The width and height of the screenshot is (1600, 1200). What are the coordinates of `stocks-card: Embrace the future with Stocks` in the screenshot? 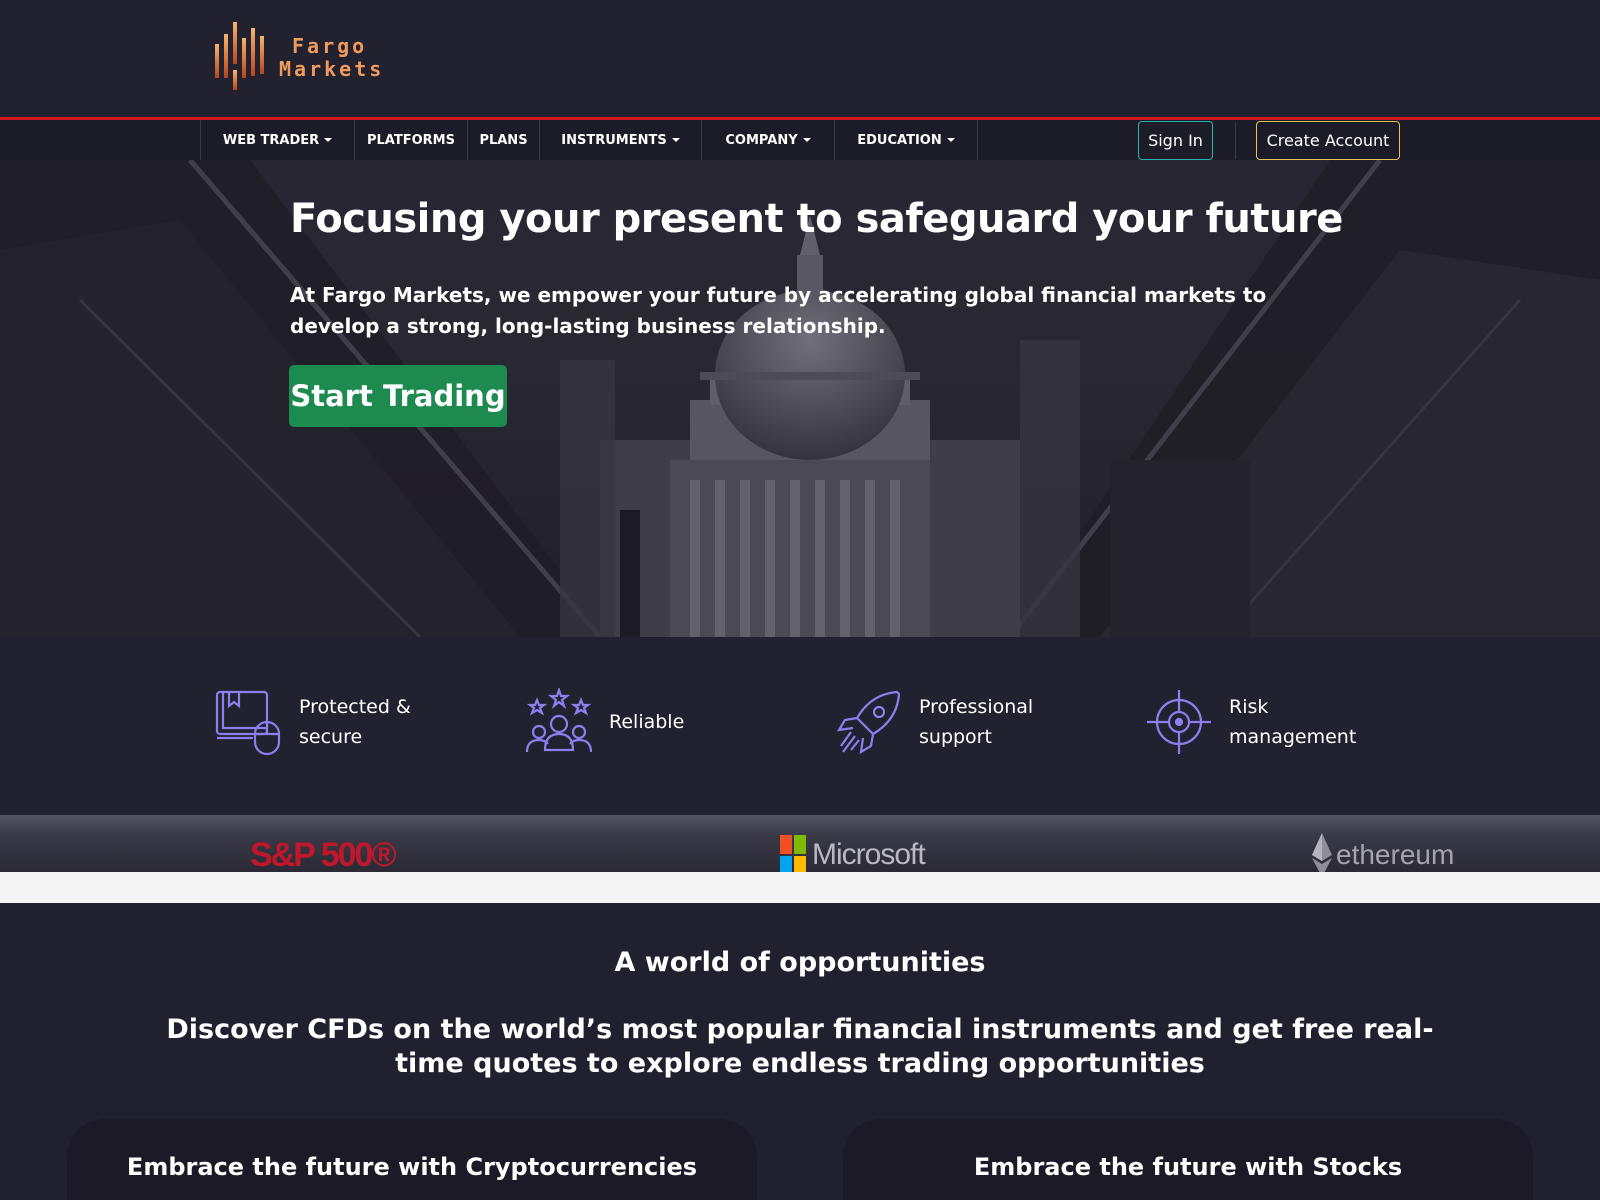 It's located at (1188, 1159).